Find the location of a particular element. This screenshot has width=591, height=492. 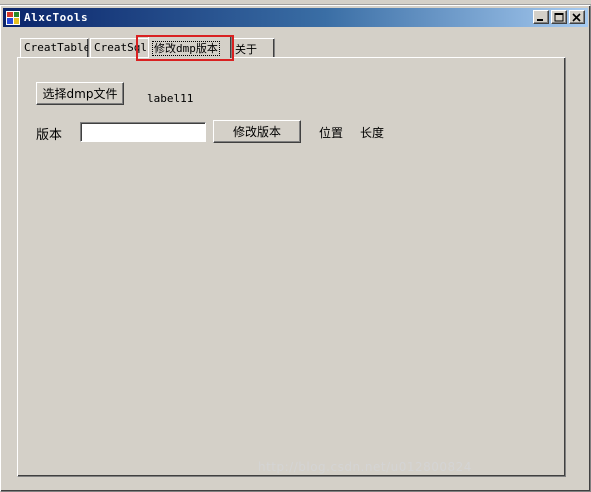

length-label: 长度 is located at coordinates (372, 133).